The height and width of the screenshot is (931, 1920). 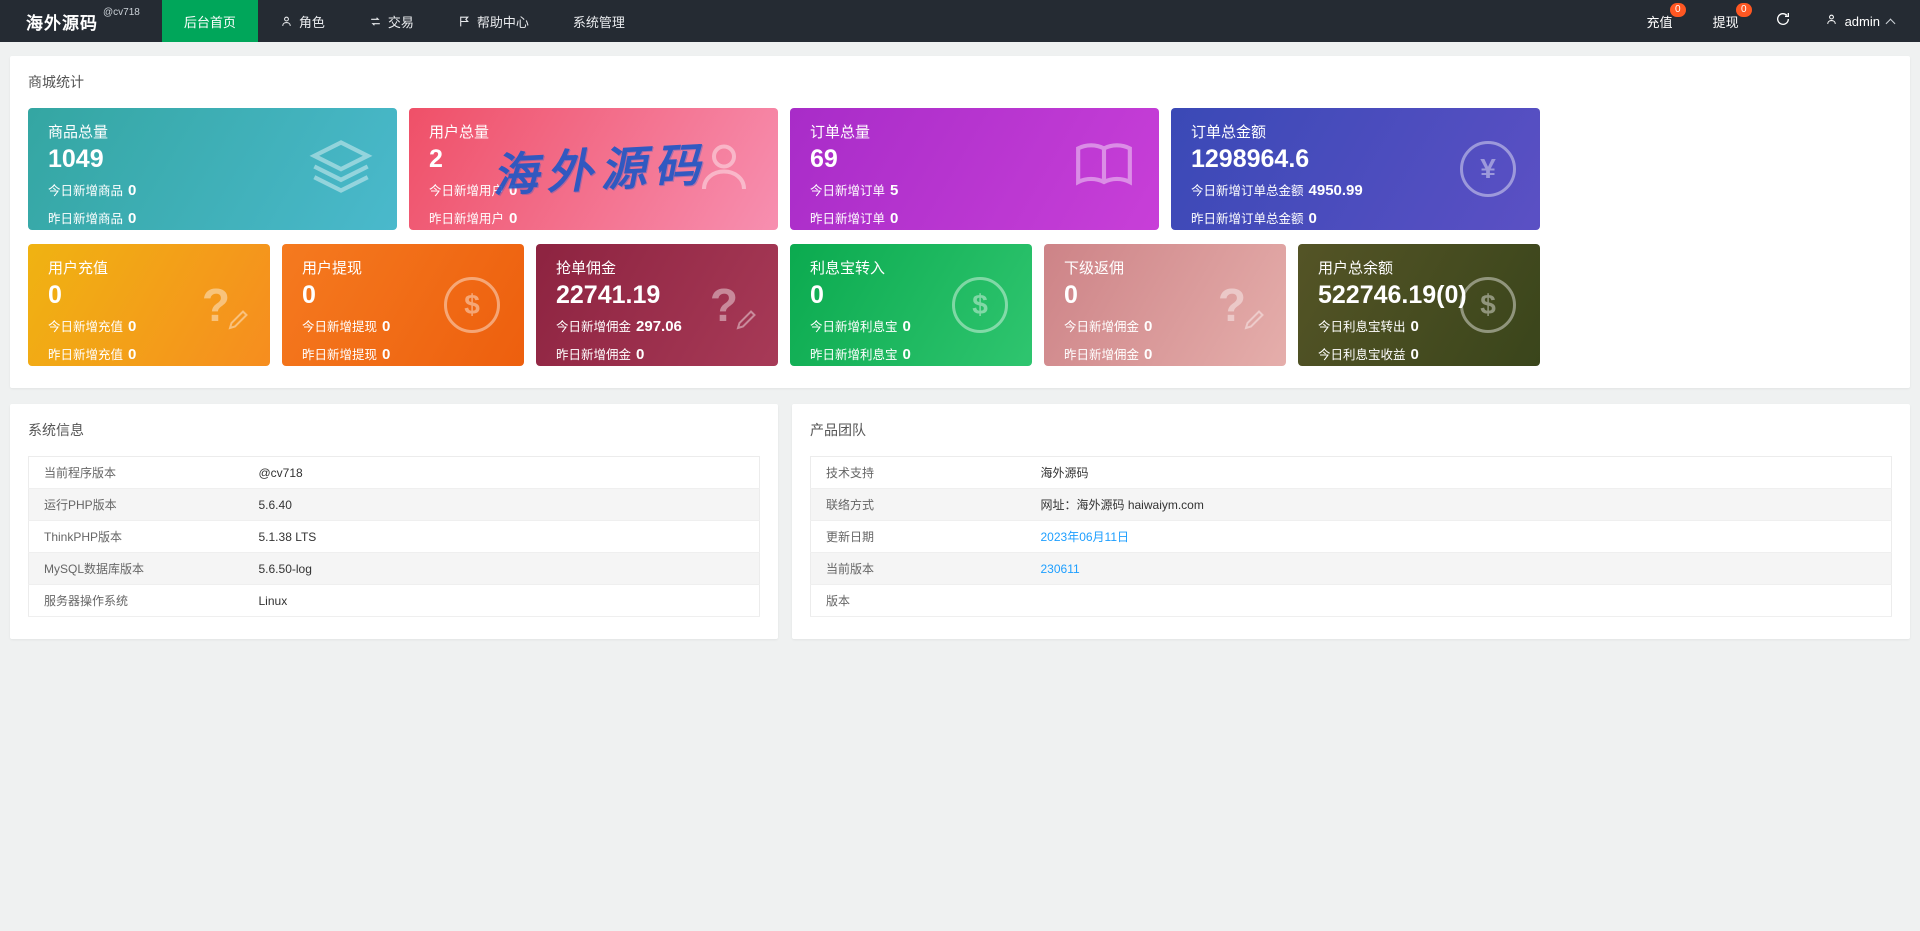 I want to click on info-value: 5.1.38 LTS, so click(x=501, y=536).